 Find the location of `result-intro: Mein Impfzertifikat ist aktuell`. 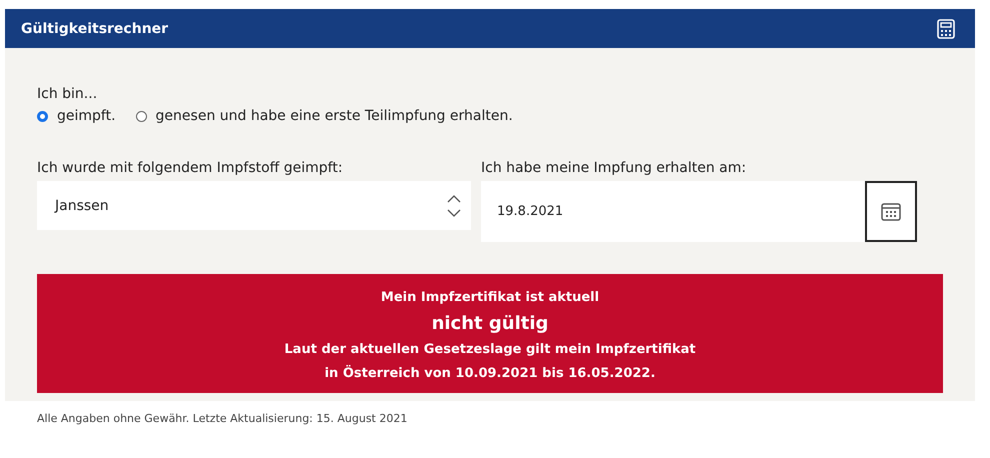

result-intro: Mein Impfzertifikat ist aktuell is located at coordinates (490, 298).